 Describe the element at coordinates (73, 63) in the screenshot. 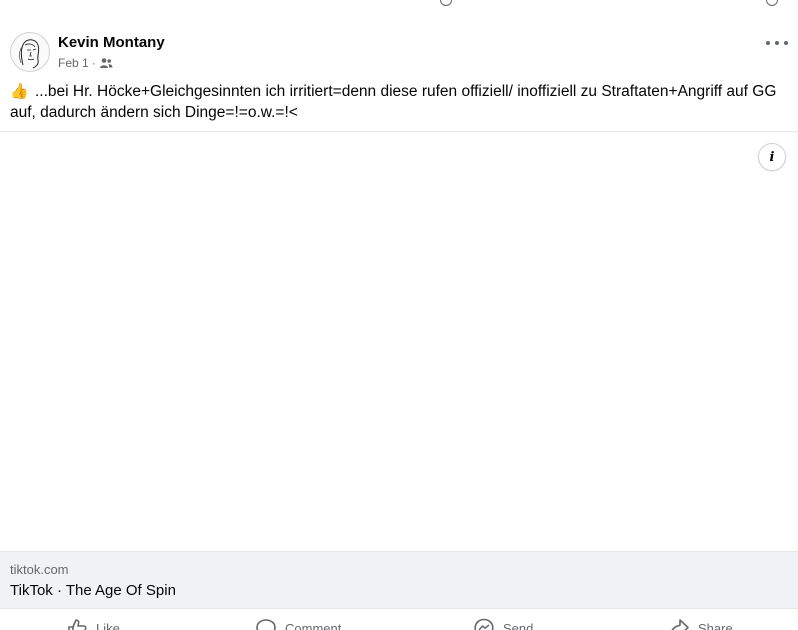

I see `post-date: Feb 1` at that location.